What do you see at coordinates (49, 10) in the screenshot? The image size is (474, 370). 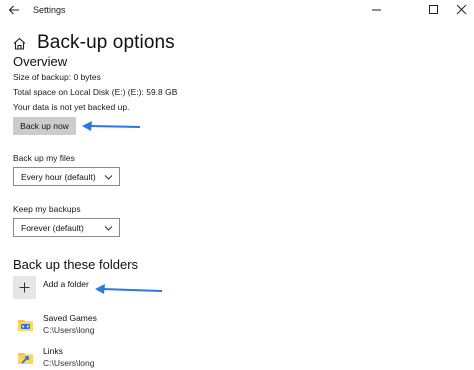 I see `window-title: Settings` at bounding box center [49, 10].